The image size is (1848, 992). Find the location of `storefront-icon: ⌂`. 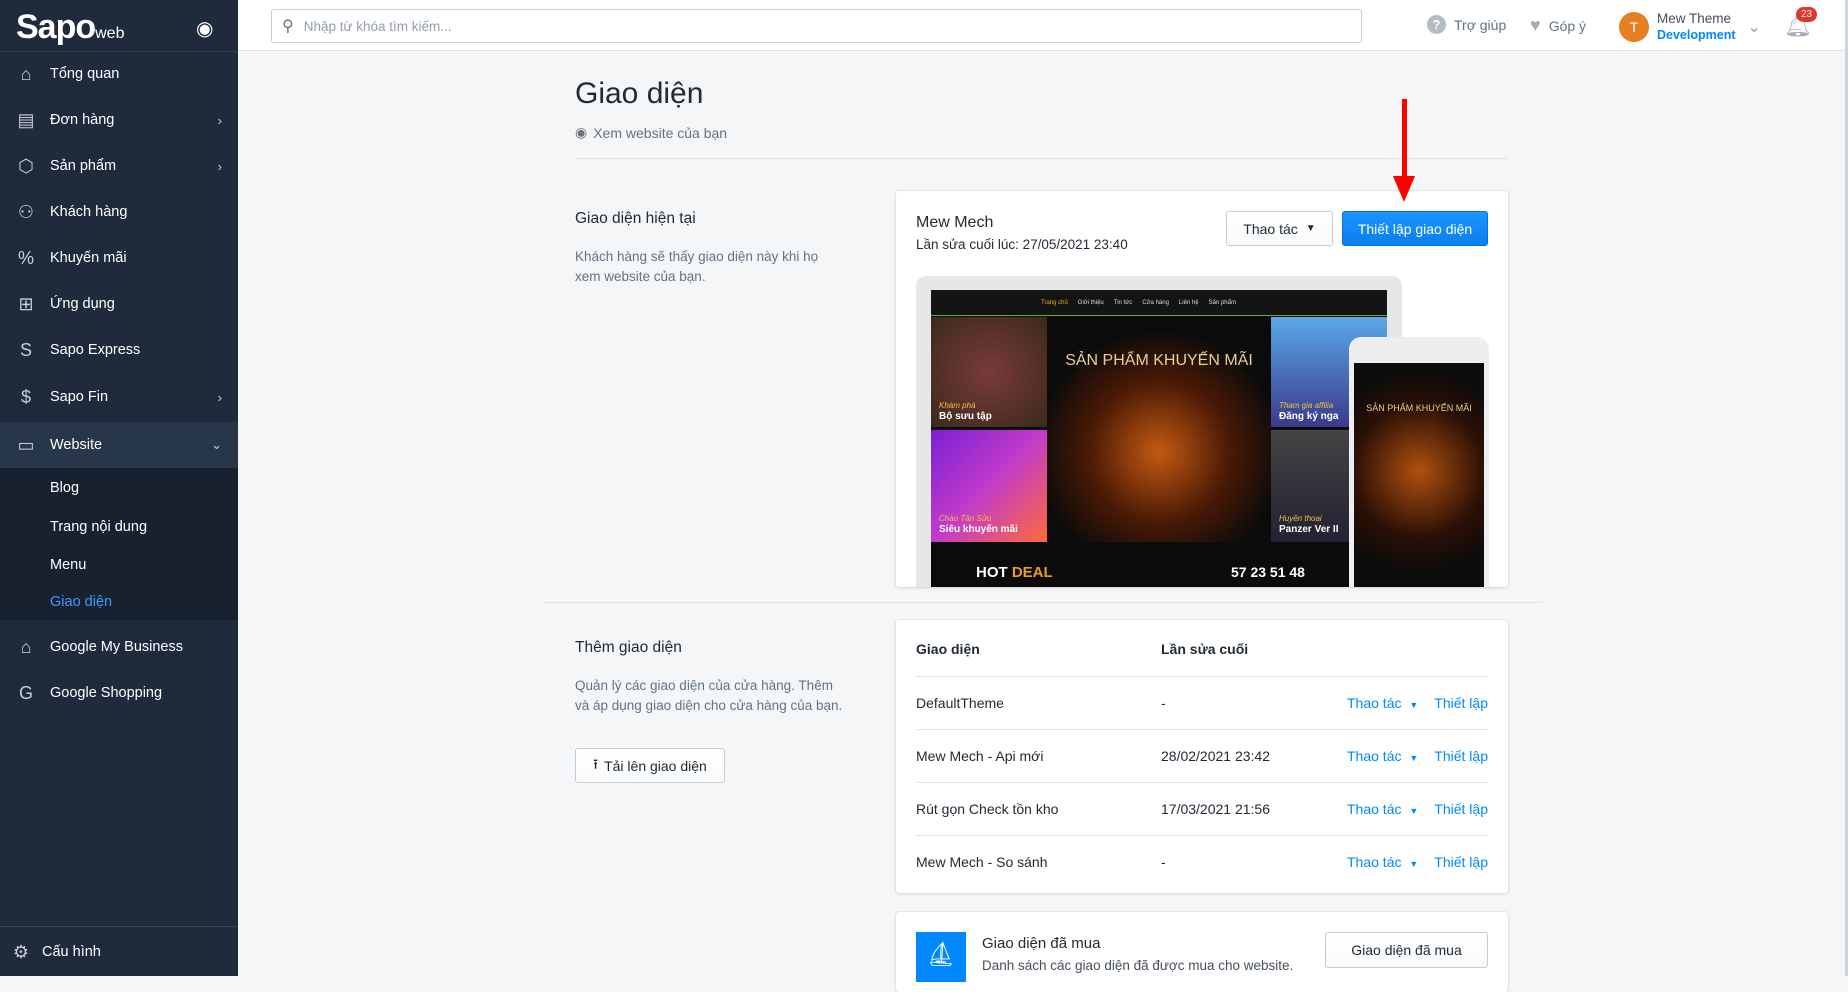

storefront-icon: ⌂ is located at coordinates (26, 646).